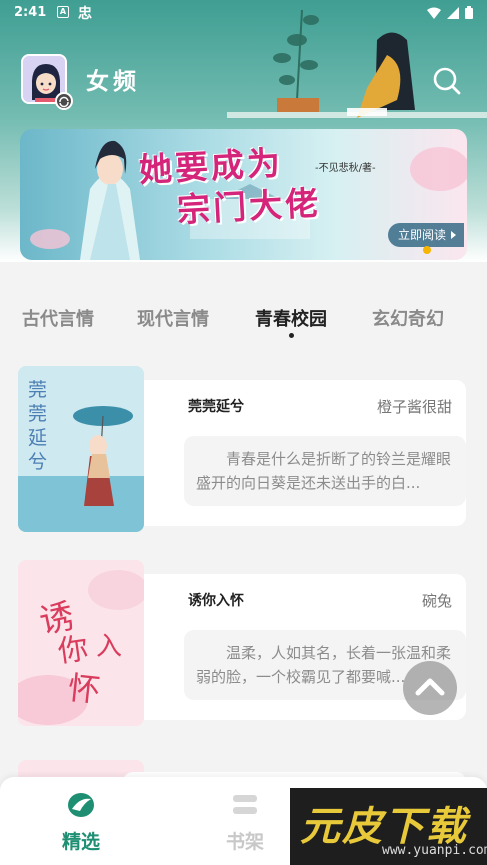 The height and width of the screenshot is (865, 487). I want to click on notification-icon: 忠, so click(85, 14).